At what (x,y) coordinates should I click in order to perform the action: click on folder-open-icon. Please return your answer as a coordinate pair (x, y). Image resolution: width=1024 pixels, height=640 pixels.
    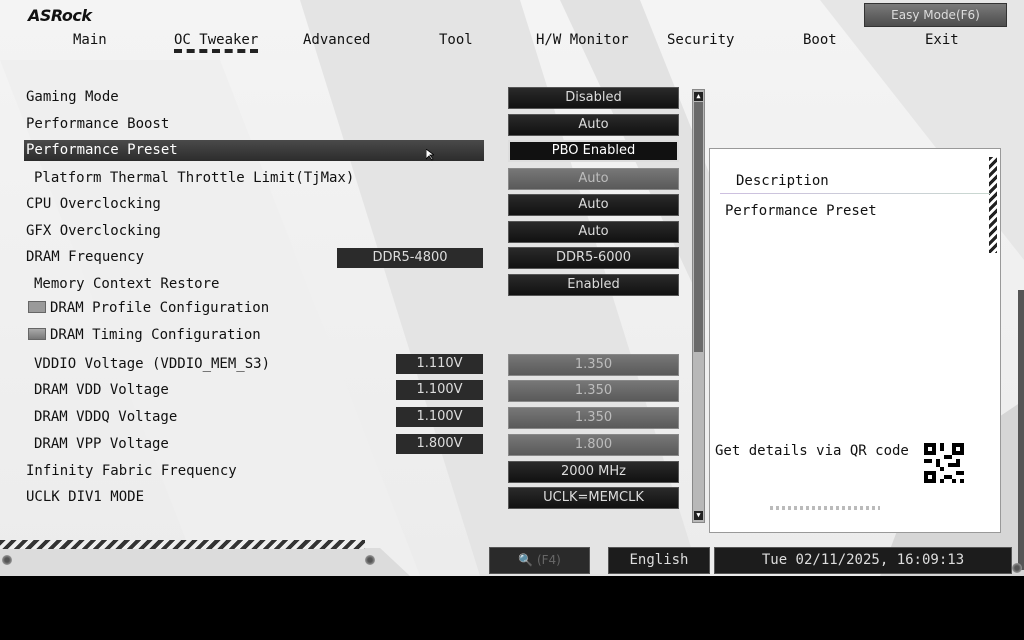
    Looking at the image, I should click on (37, 334).